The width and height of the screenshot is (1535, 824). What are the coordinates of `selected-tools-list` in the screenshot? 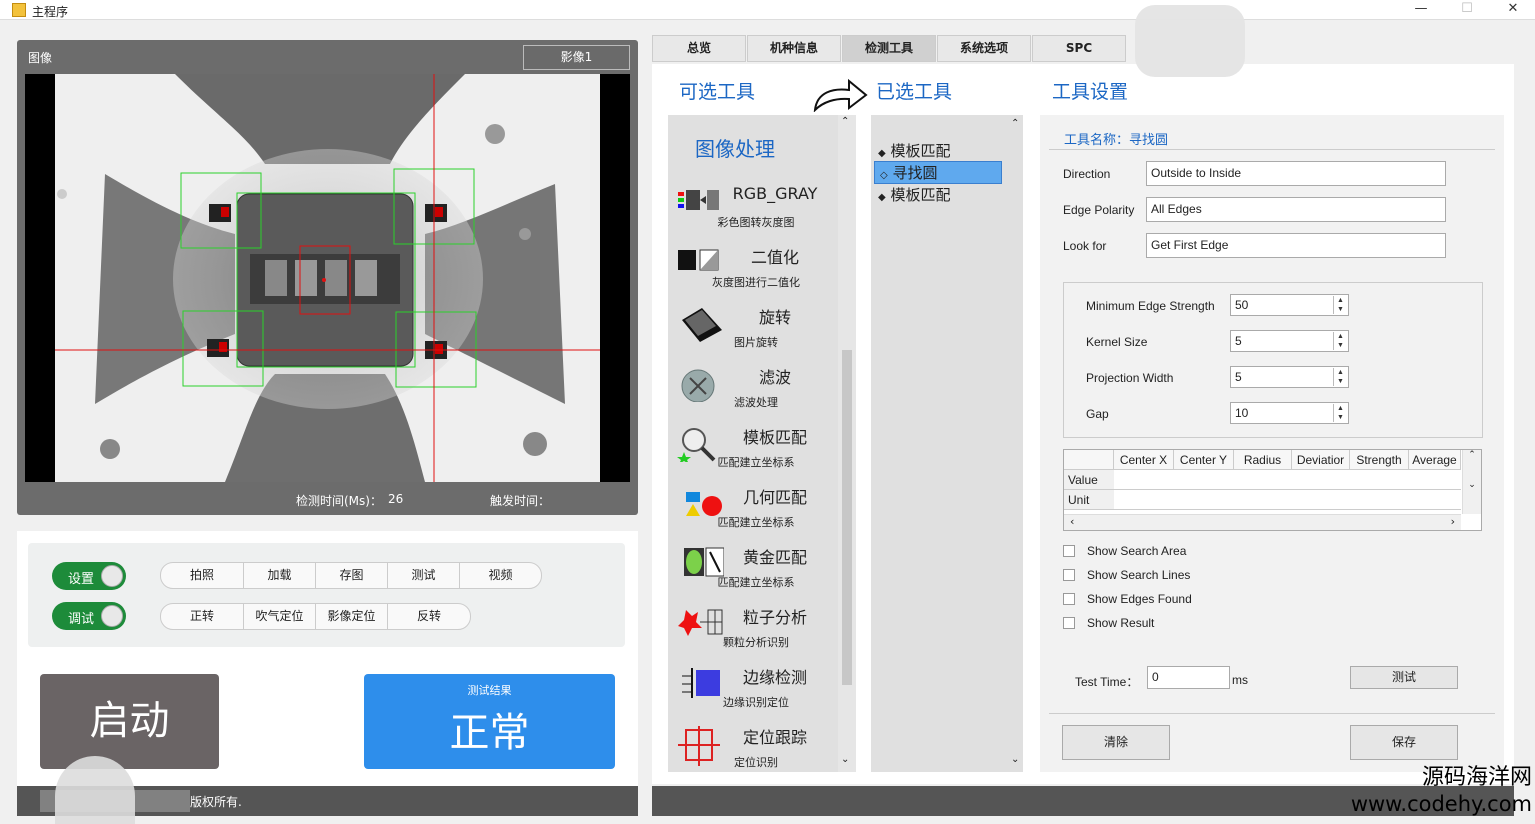 It's located at (947, 443).